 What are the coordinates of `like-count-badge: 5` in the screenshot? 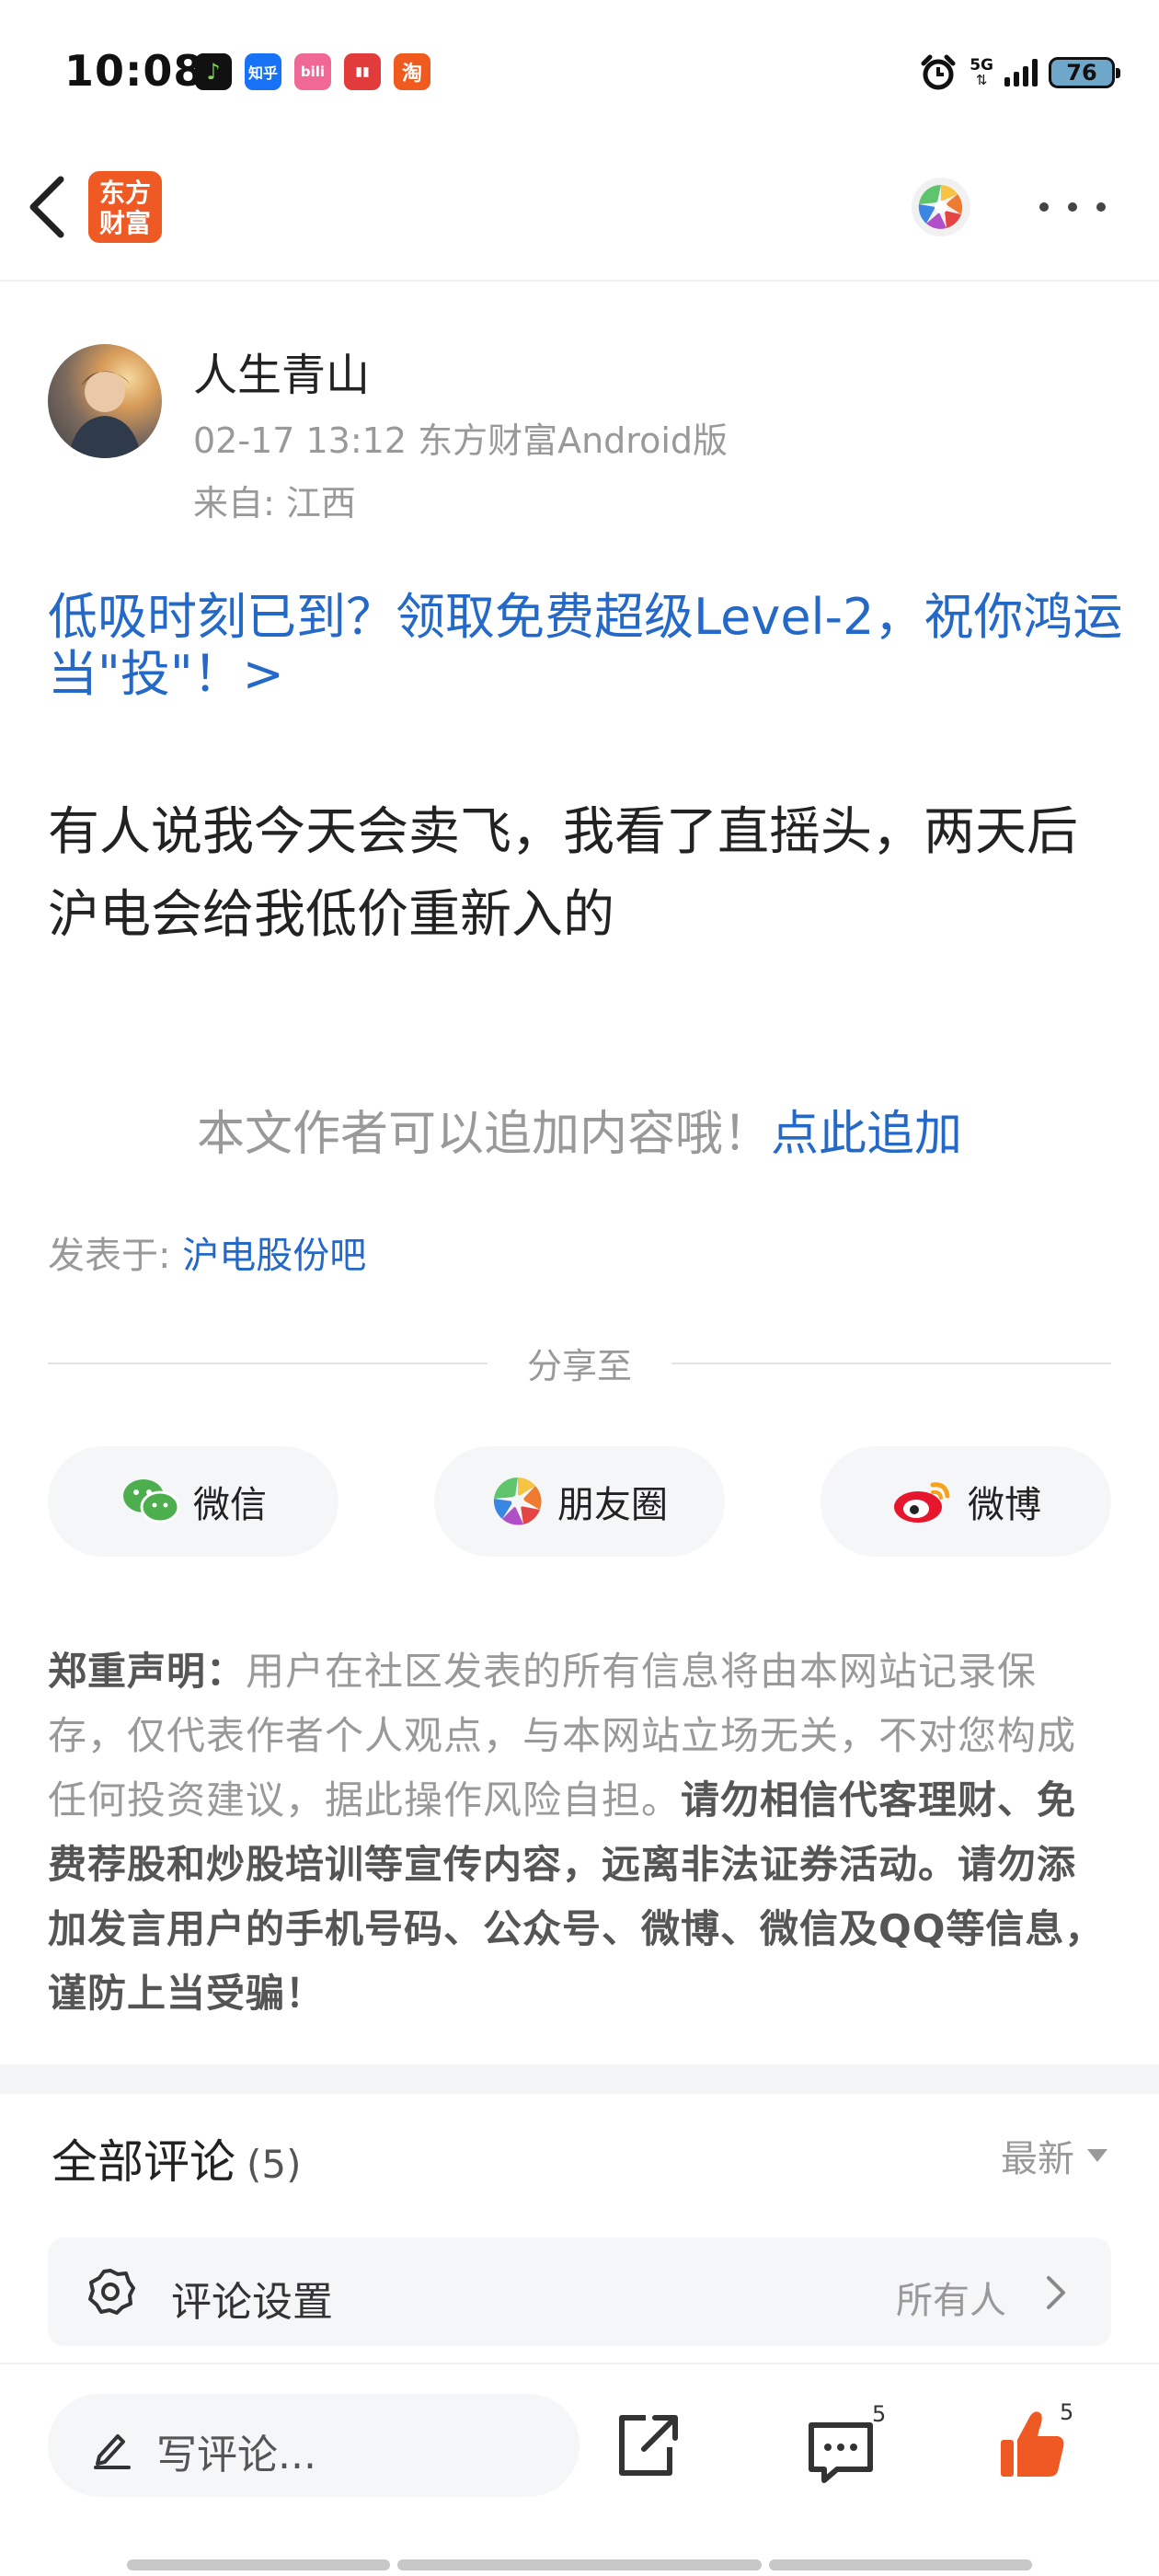 It's located at (1067, 2412).